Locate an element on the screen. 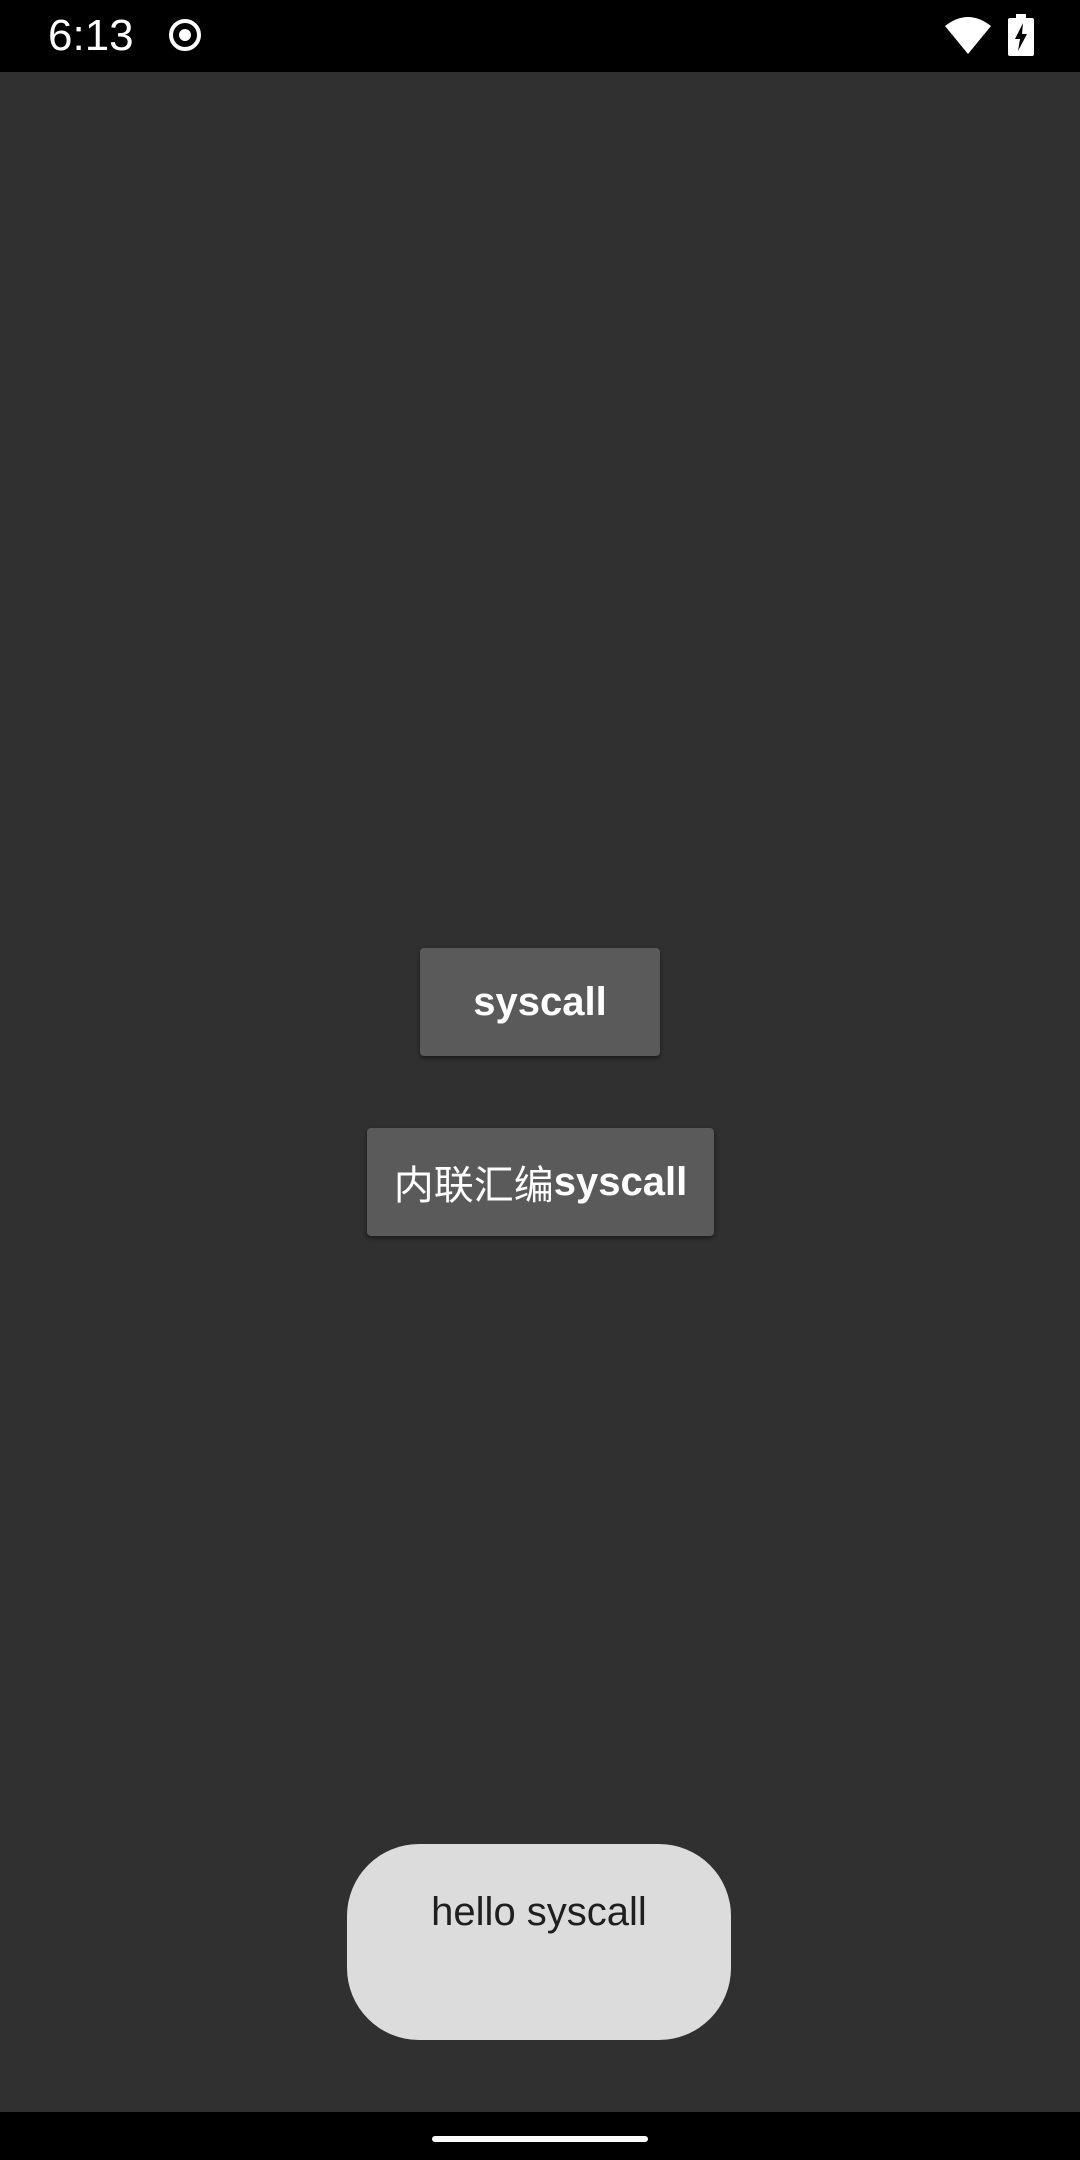 The height and width of the screenshot is (2160, 1080). inline-asm-button-label-latin: syscall is located at coordinates (620, 1181).